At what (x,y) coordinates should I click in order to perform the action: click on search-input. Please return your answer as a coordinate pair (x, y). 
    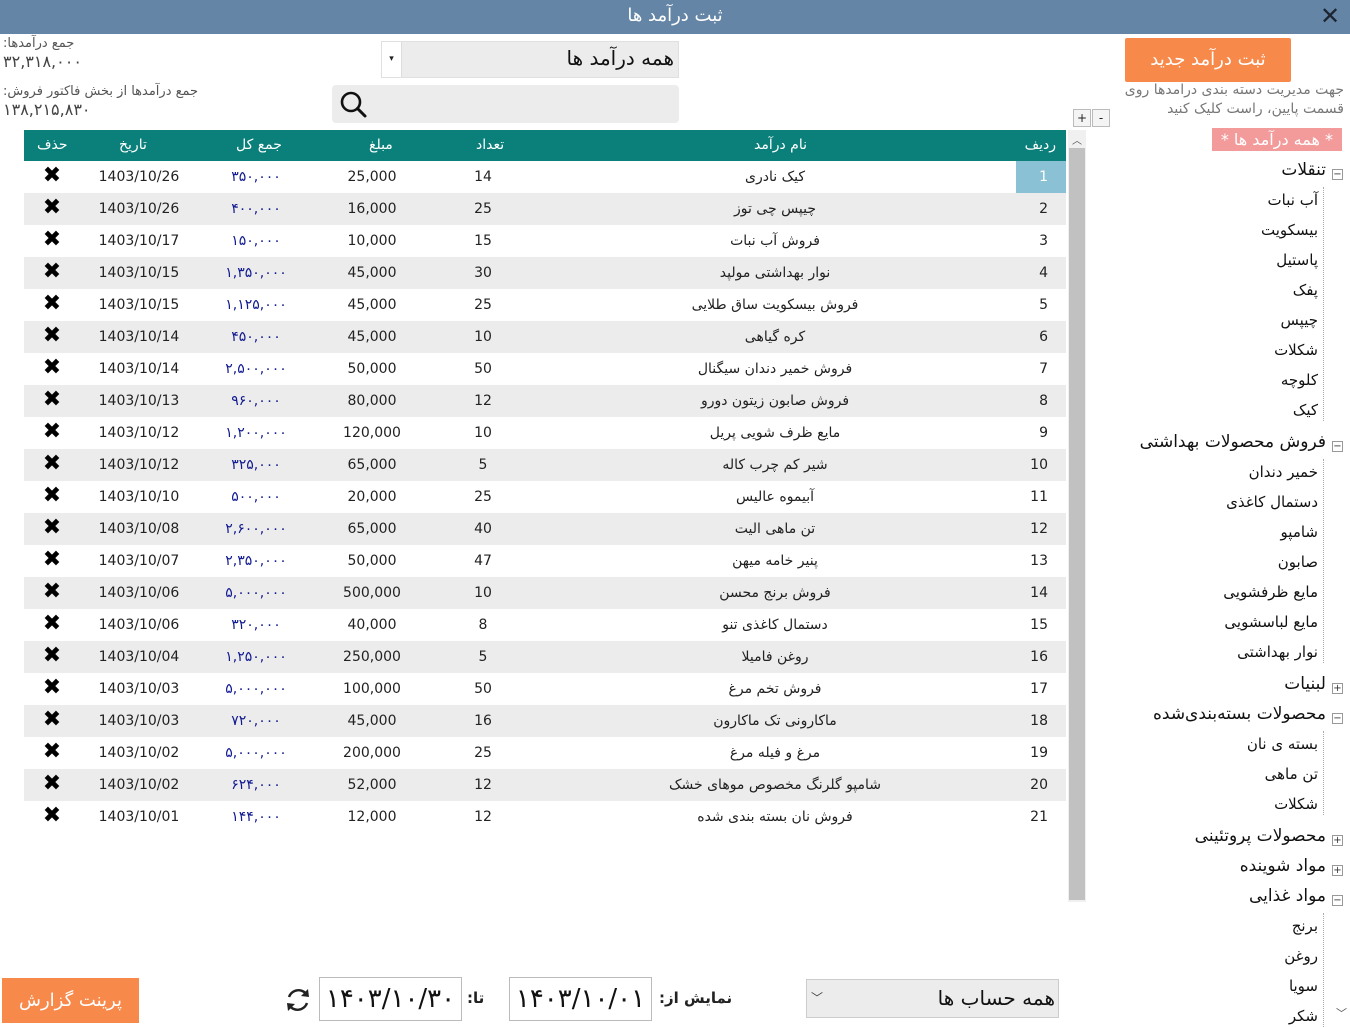
    Looking at the image, I should click on (524, 104).